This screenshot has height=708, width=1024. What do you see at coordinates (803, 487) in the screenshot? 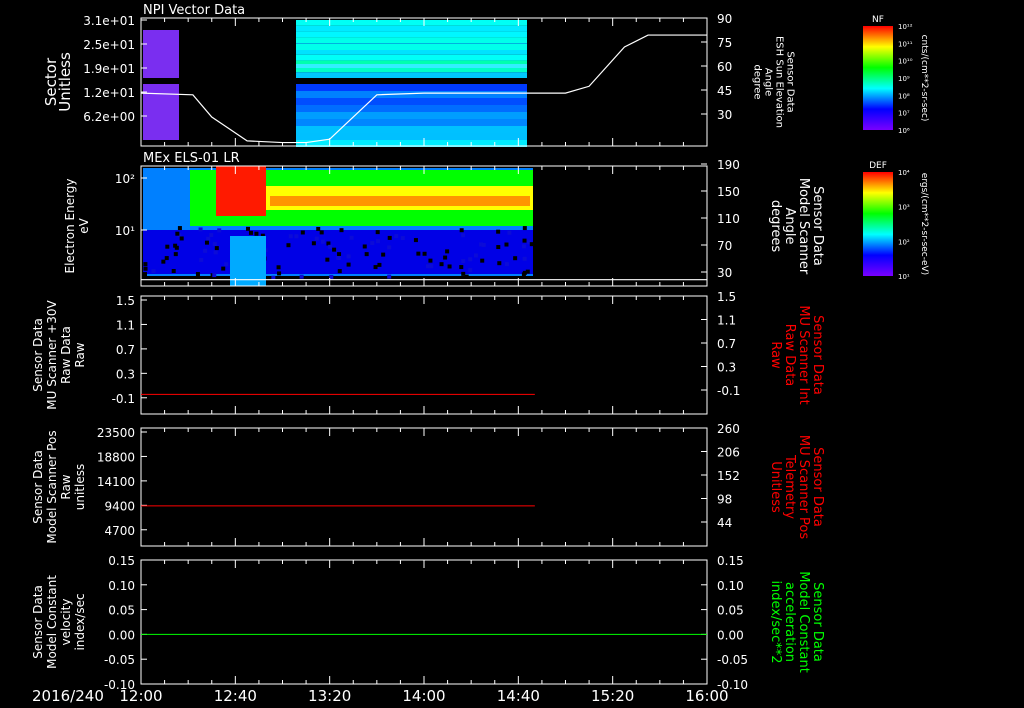
I see `y-axis-label-line: MU Scanner Pos` at bounding box center [803, 487].